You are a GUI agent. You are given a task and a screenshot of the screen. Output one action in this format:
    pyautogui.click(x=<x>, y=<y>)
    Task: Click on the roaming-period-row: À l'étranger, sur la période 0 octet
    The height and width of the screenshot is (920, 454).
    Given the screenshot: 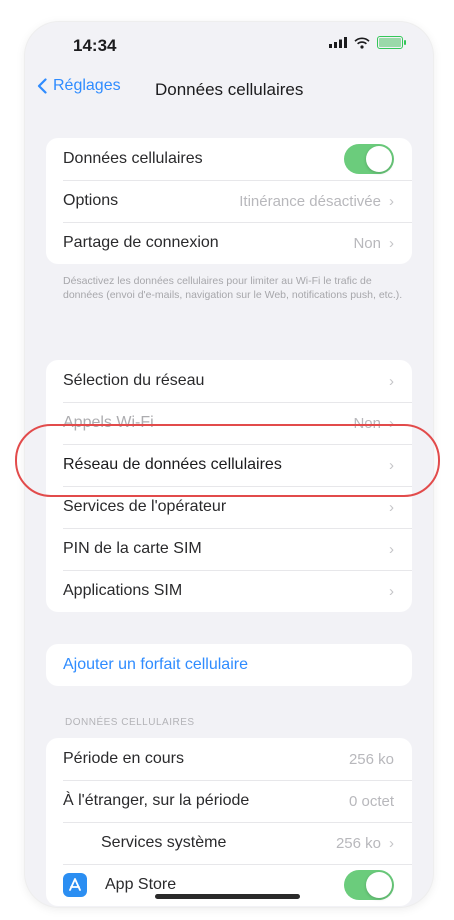 What is the action you would take?
    pyautogui.click(x=229, y=801)
    